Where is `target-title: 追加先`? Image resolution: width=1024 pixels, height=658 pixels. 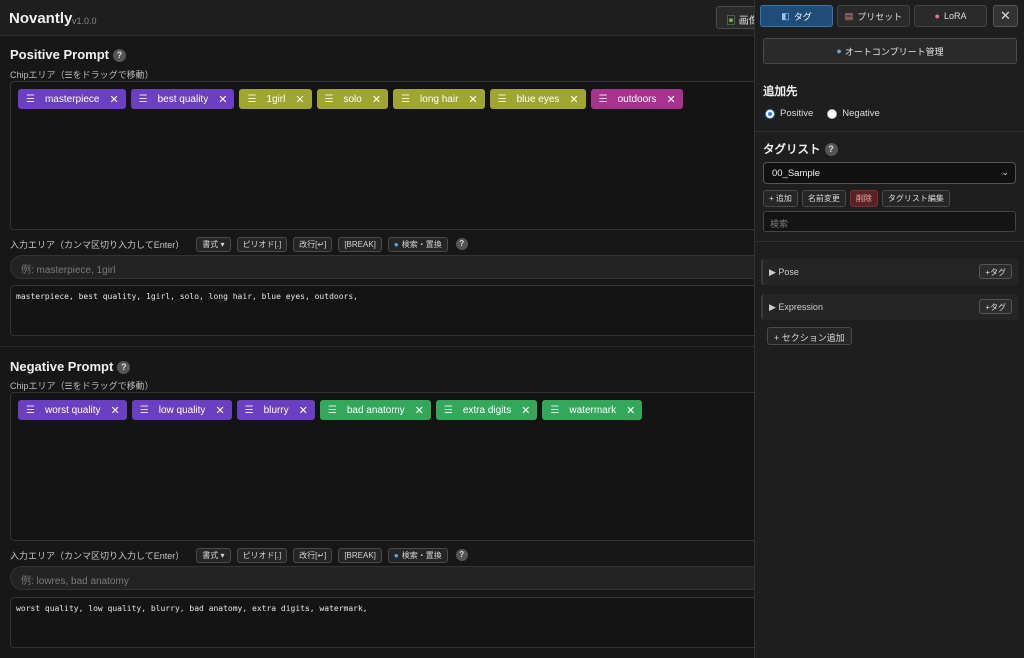 target-title: 追加先 is located at coordinates (780, 92).